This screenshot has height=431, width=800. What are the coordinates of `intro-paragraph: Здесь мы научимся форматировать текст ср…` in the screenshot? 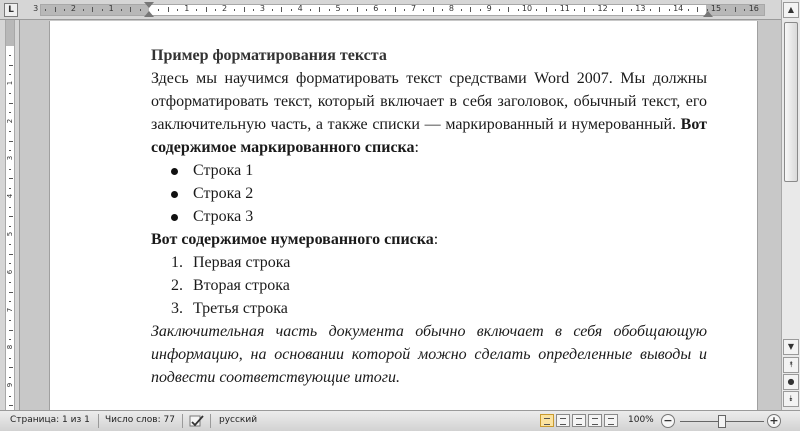 It's located at (429, 113).